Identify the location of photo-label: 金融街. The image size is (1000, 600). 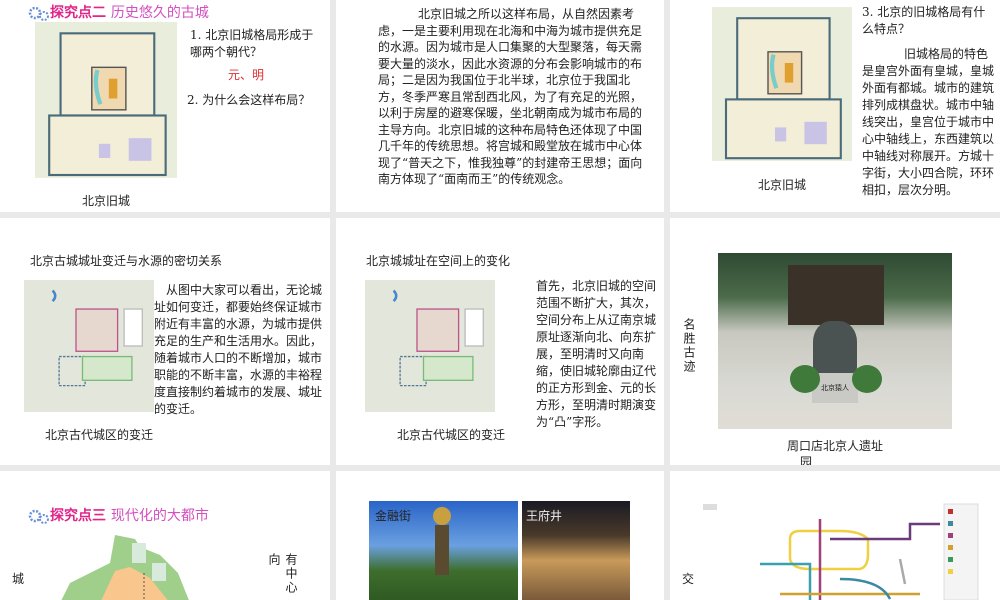
(393, 516).